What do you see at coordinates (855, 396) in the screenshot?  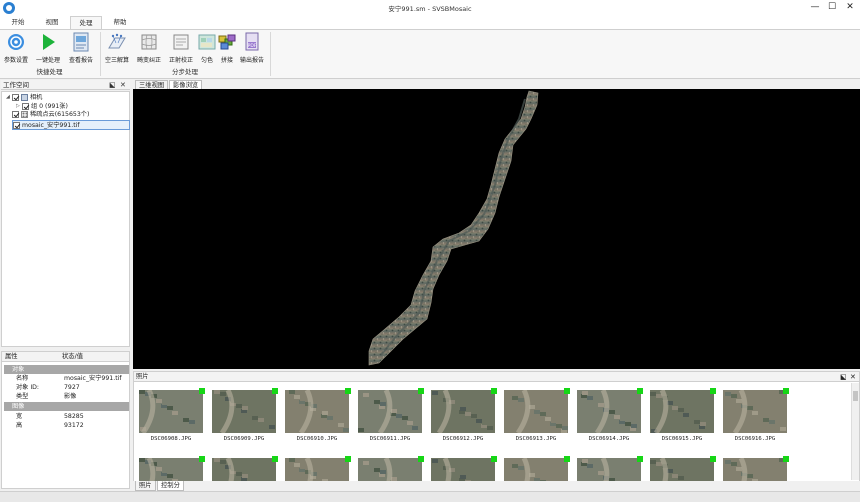 I see `scrollbar-thumb` at bounding box center [855, 396].